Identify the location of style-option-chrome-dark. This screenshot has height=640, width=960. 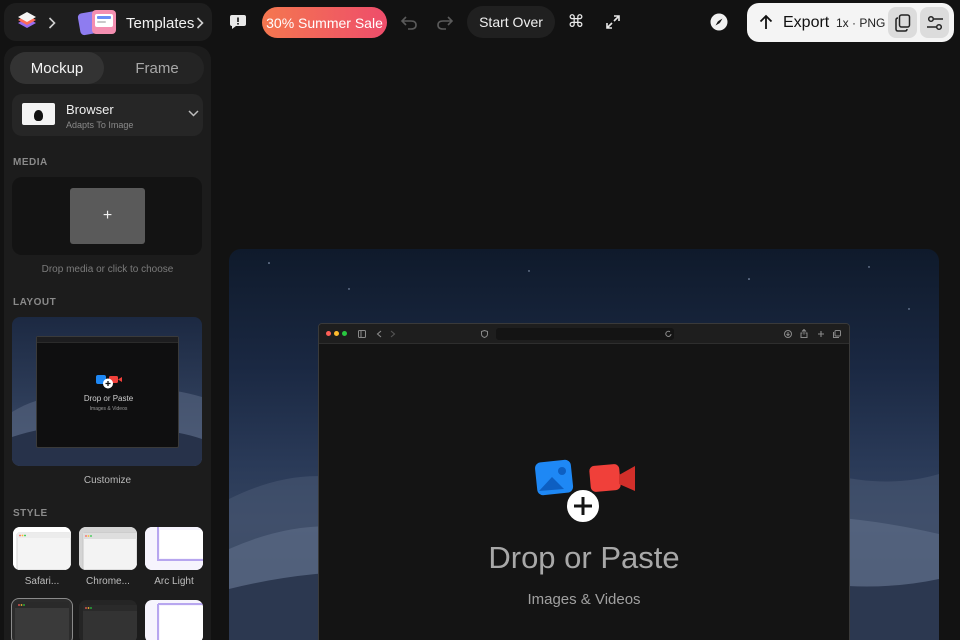
(108, 620).